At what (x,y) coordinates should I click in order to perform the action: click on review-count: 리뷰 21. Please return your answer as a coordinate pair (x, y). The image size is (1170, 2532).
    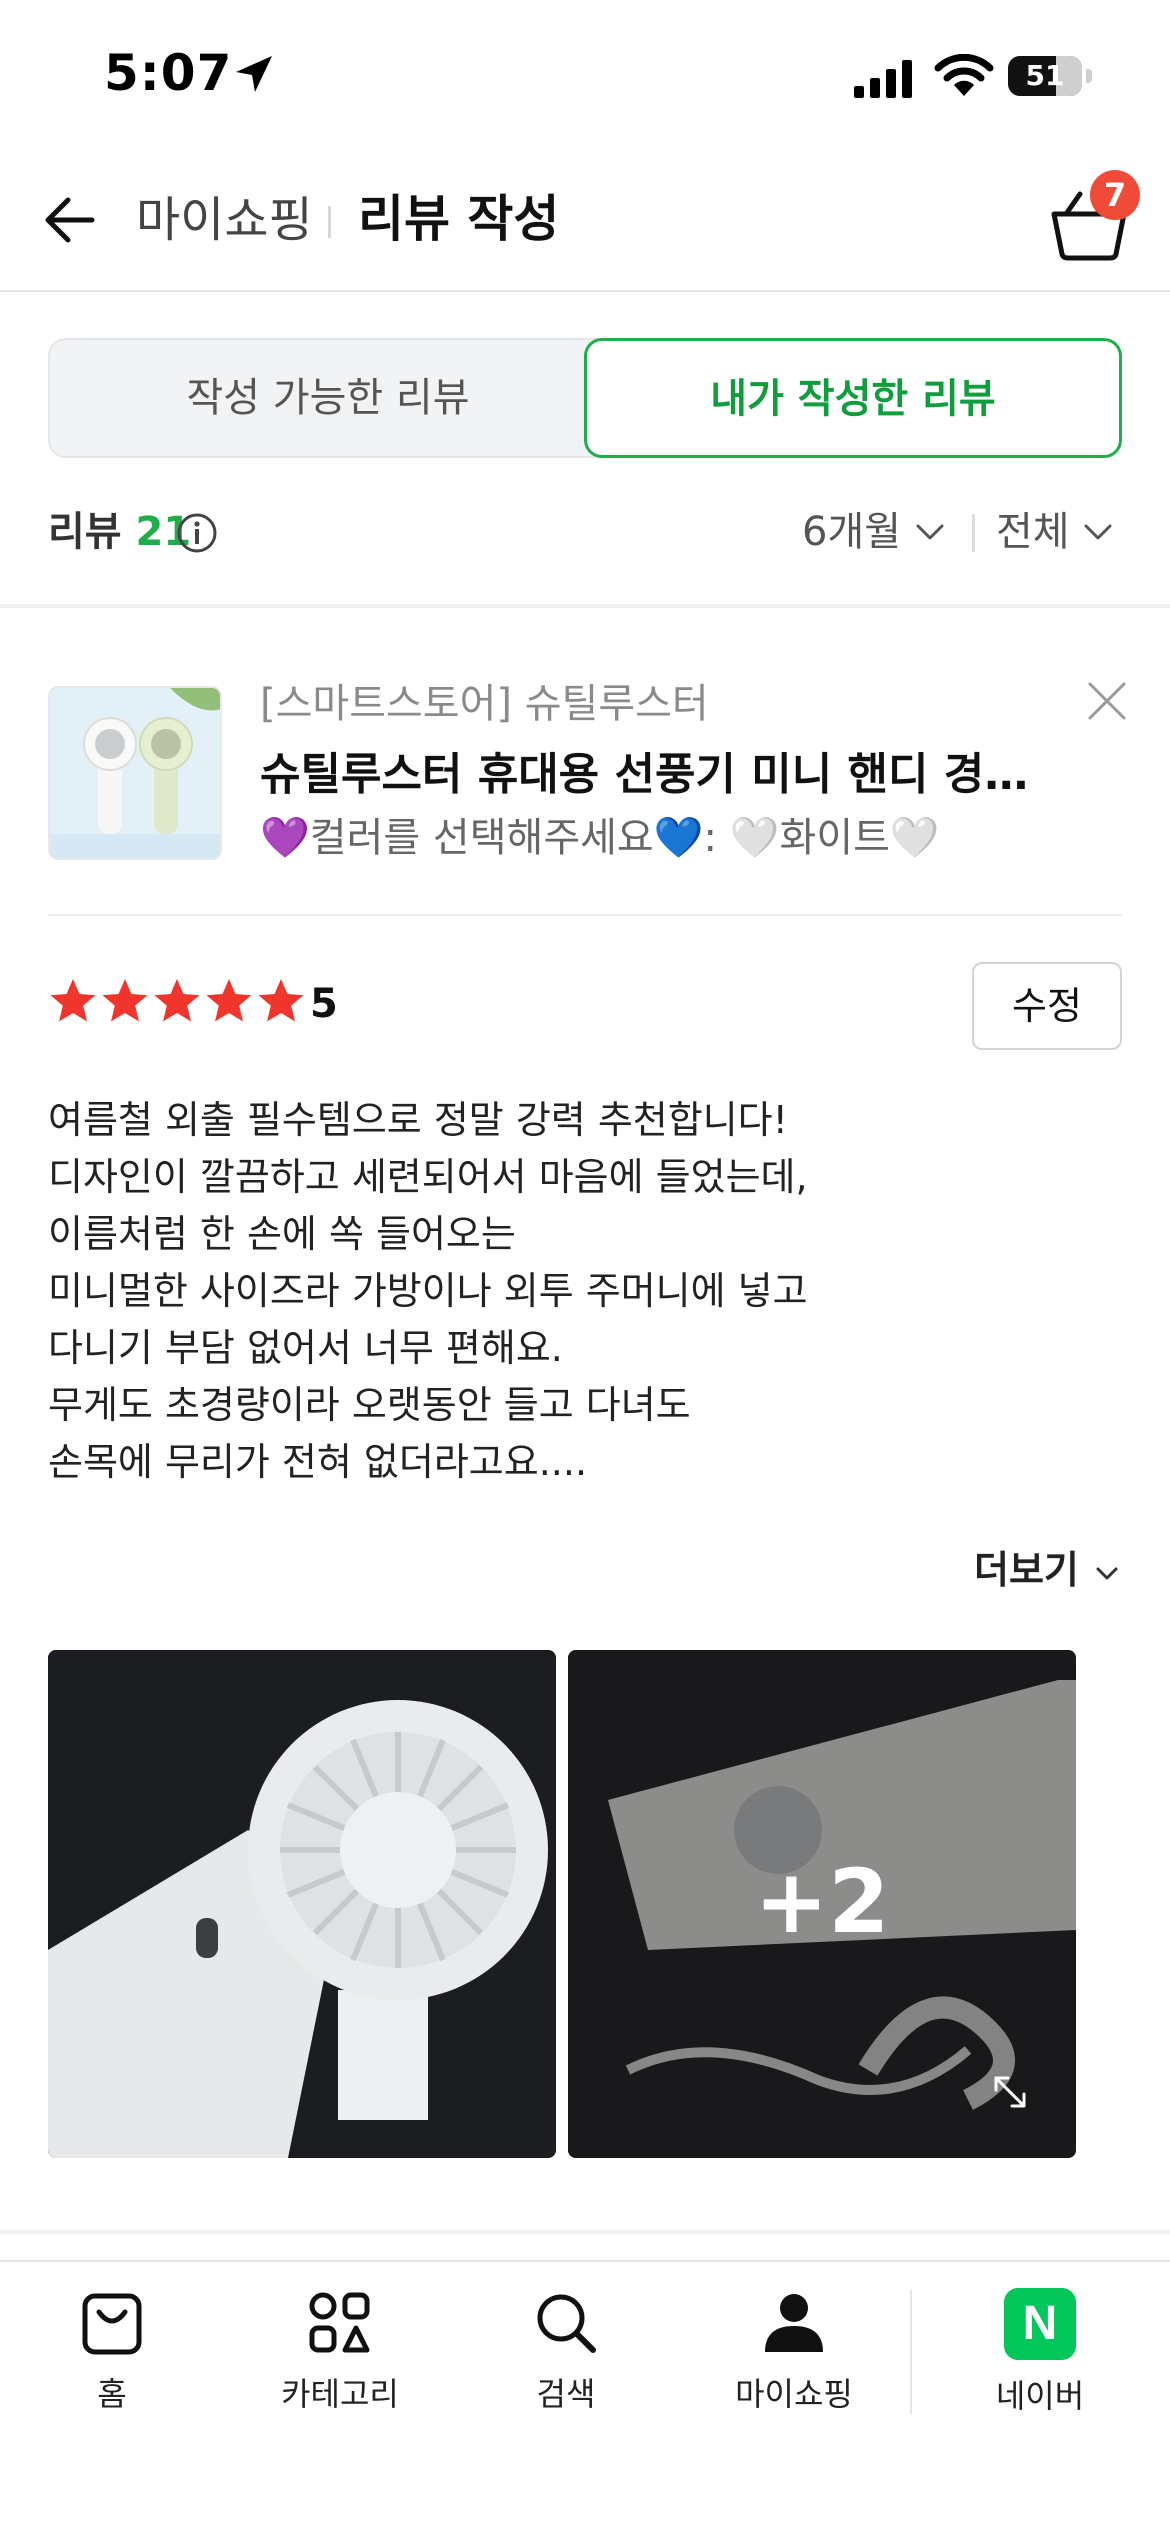
    Looking at the image, I should click on (119, 532).